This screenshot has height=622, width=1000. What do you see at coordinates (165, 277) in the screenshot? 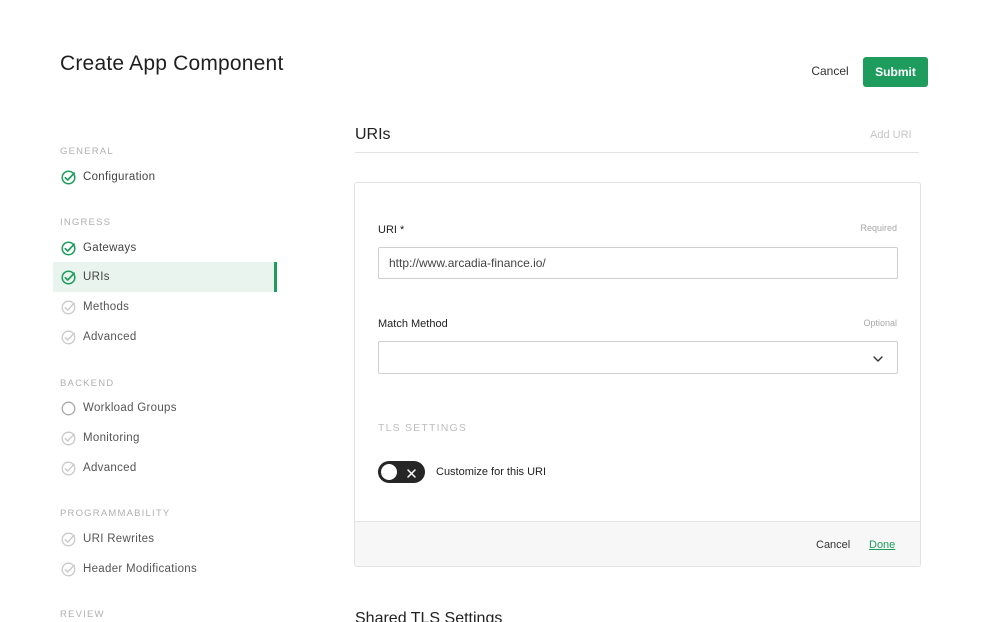
I see `sidebar-item-uris: URIs` at bounding box center [165, 277].